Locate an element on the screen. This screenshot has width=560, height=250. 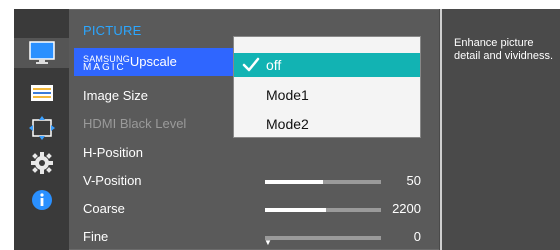
menu-item-v-position: V-Position 50 is located at coordinates (254, 181).